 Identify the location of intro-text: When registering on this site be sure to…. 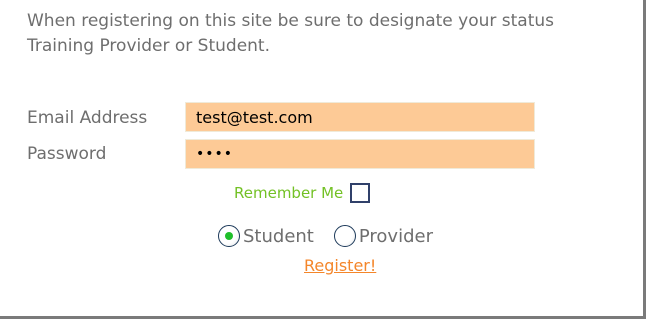
(332, 34).